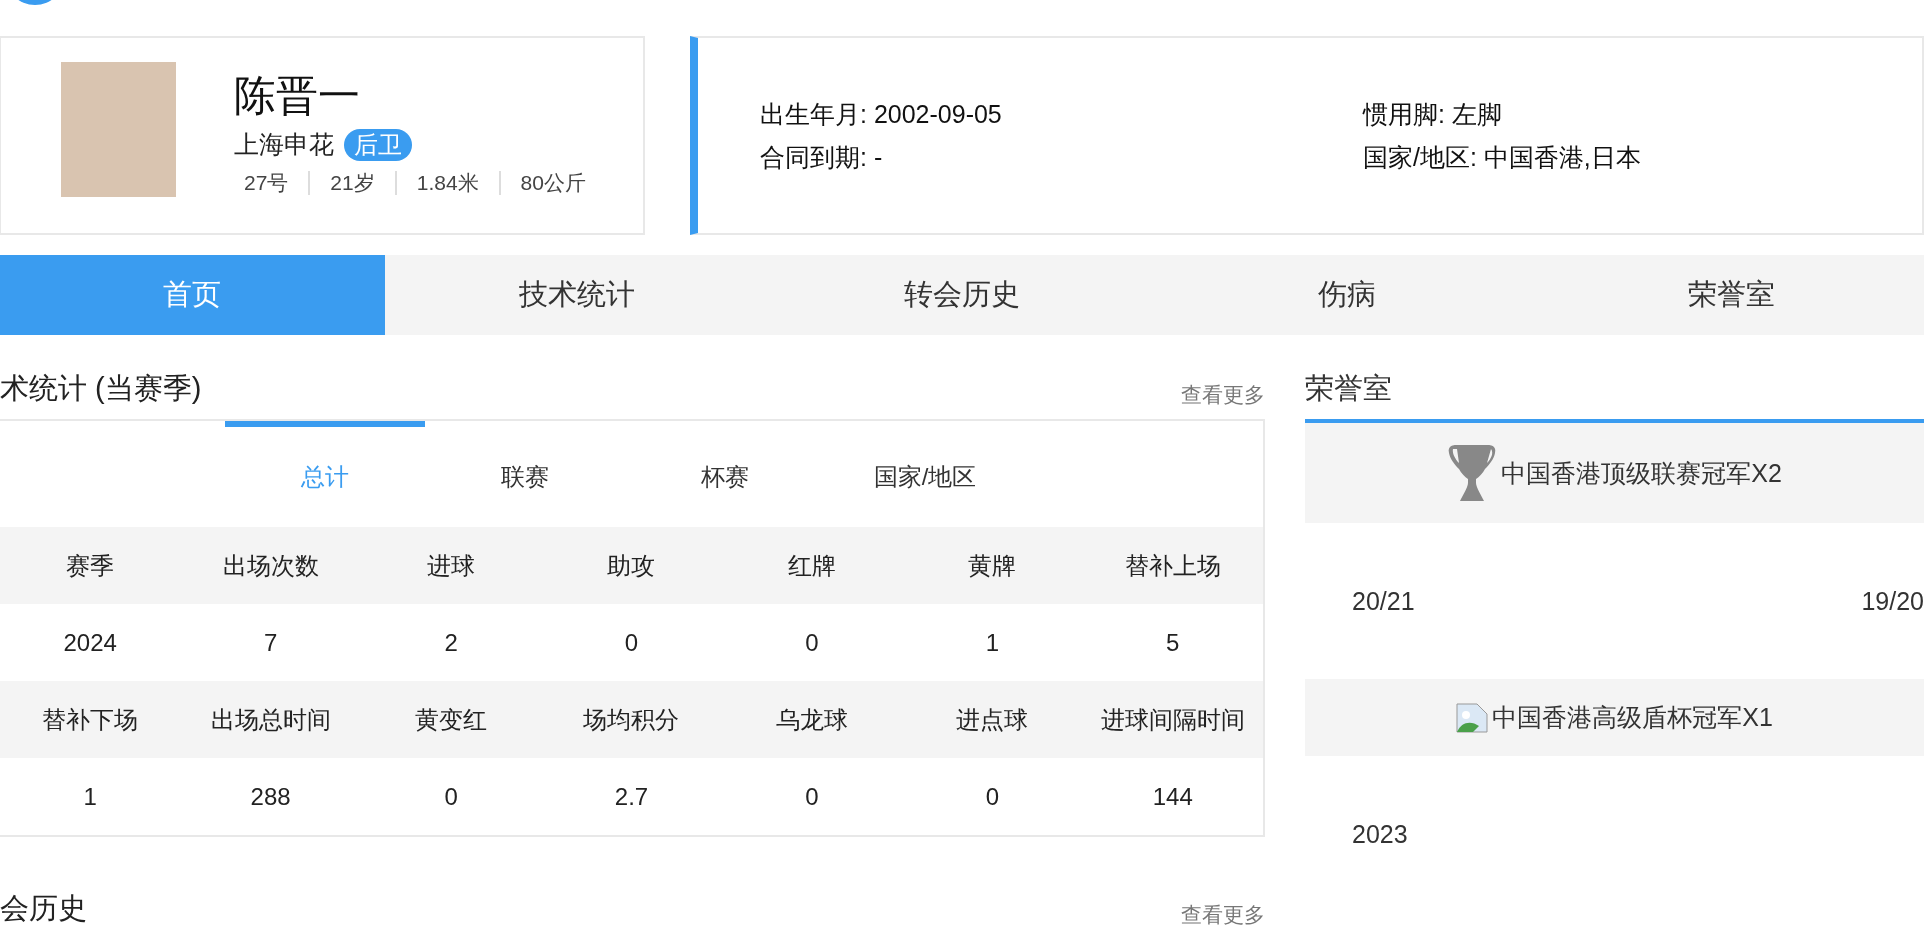 This screenshot has height=925, width=1924. Describe the element at coordinates (811, 719) in the screenshot. I see `column-header: 乌龙球` at that location.